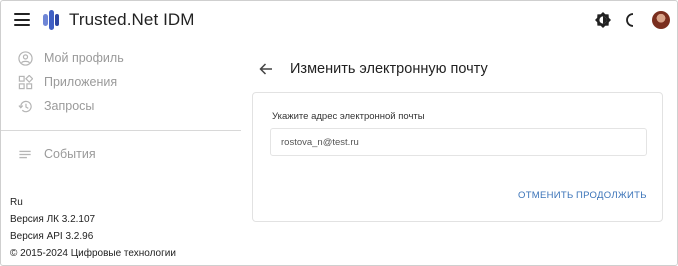  What do you see at coordinates (16, 202) in the screenshot?
I see `language-selector: Ru` at bounding box center [16, 202].